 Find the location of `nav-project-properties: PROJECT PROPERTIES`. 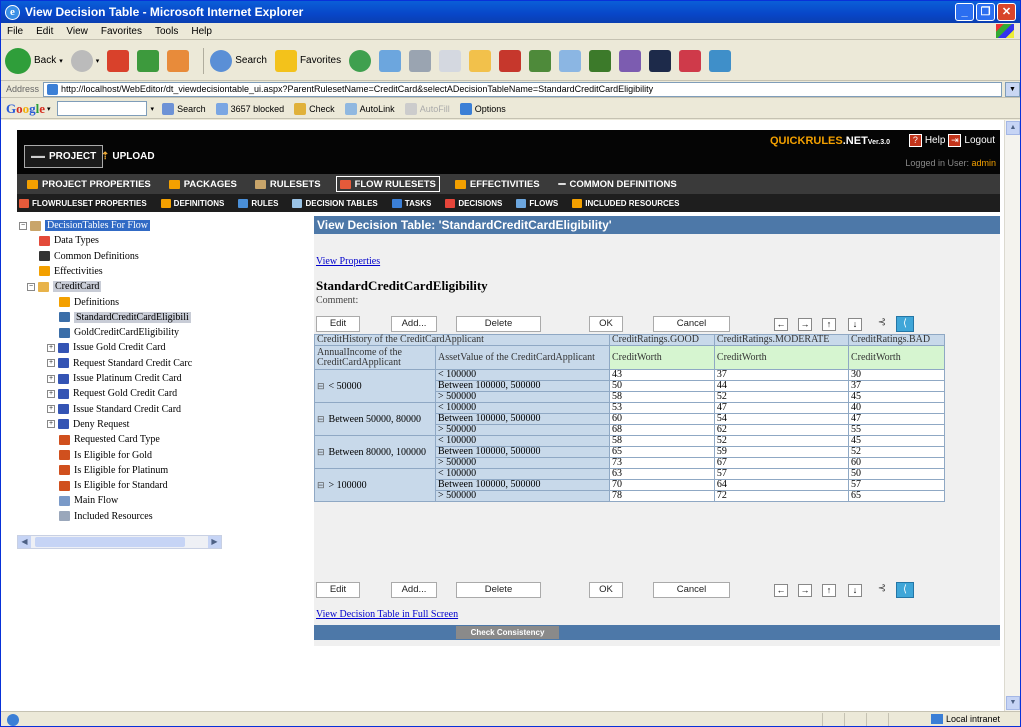

nav-project-properties: PROJECT PROPERTIES is located at coordinates (89, 184).